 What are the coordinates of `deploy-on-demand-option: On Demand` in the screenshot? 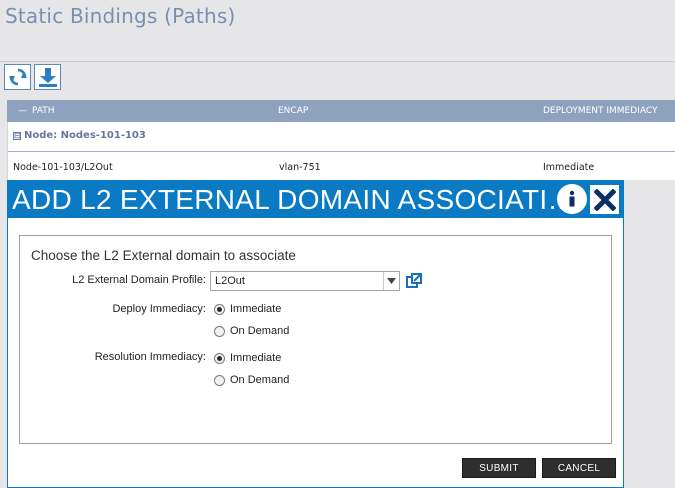 It's located at (251, 331).